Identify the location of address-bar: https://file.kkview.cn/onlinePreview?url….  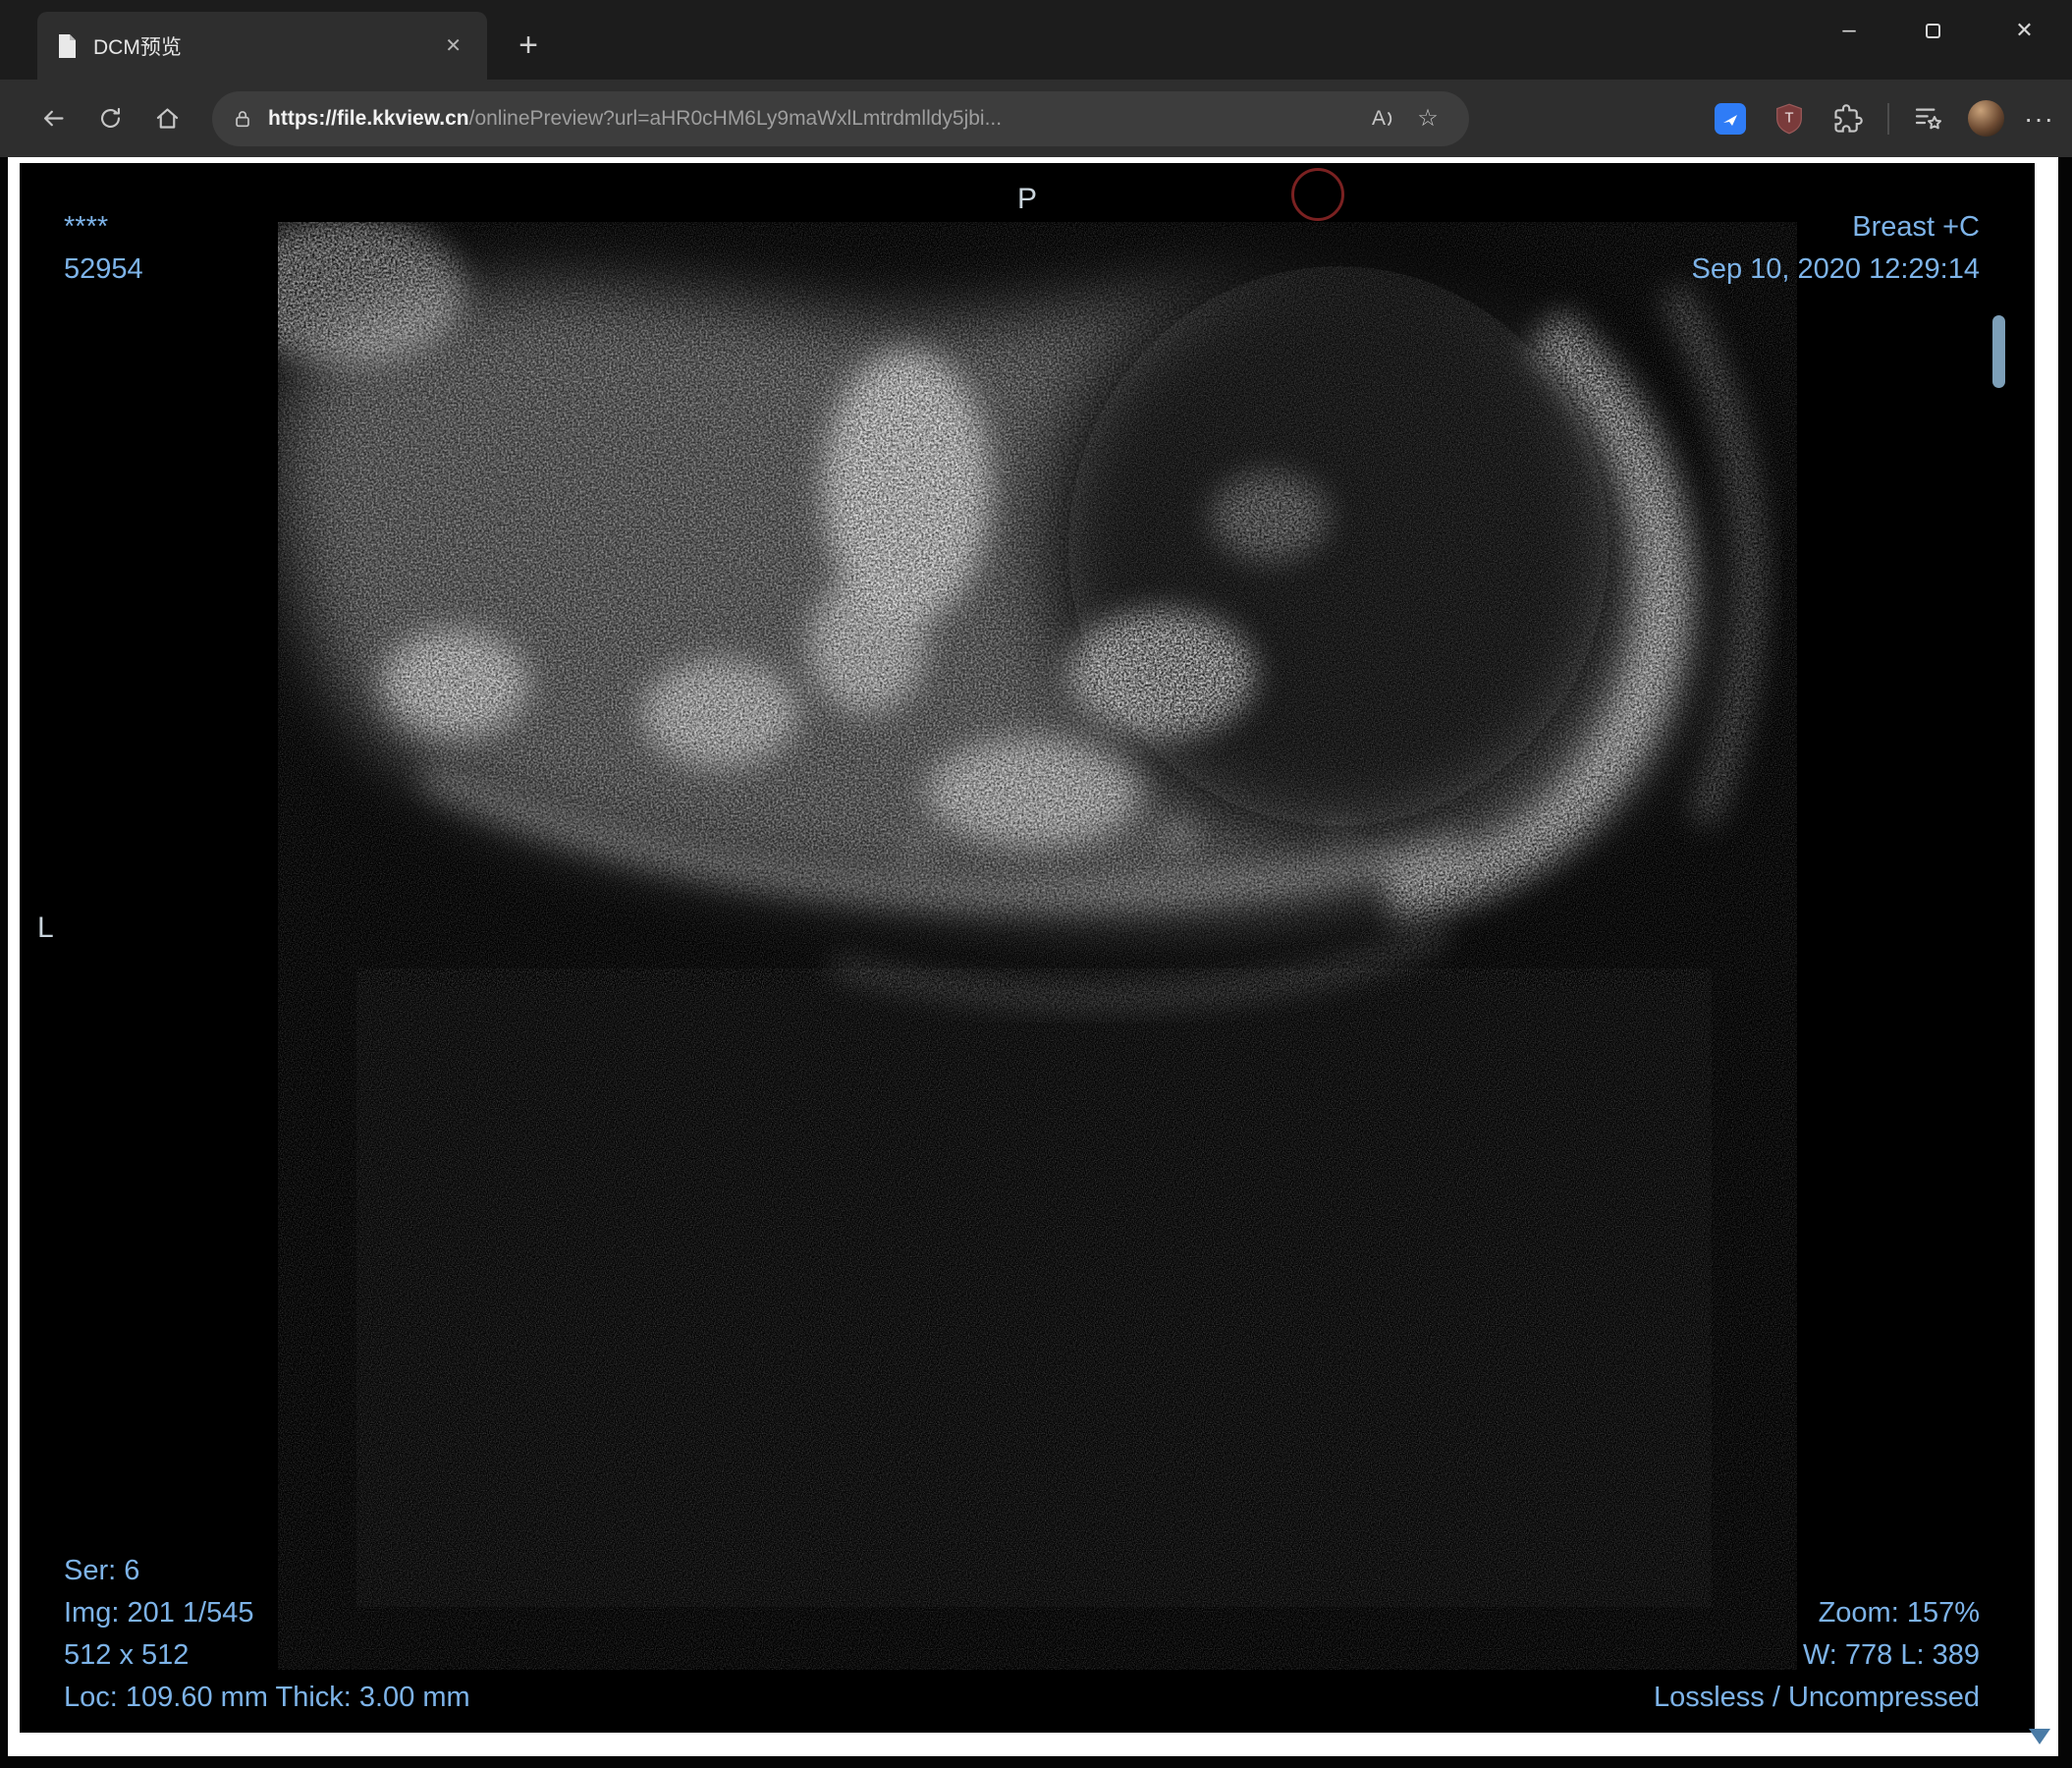
(840, 118).